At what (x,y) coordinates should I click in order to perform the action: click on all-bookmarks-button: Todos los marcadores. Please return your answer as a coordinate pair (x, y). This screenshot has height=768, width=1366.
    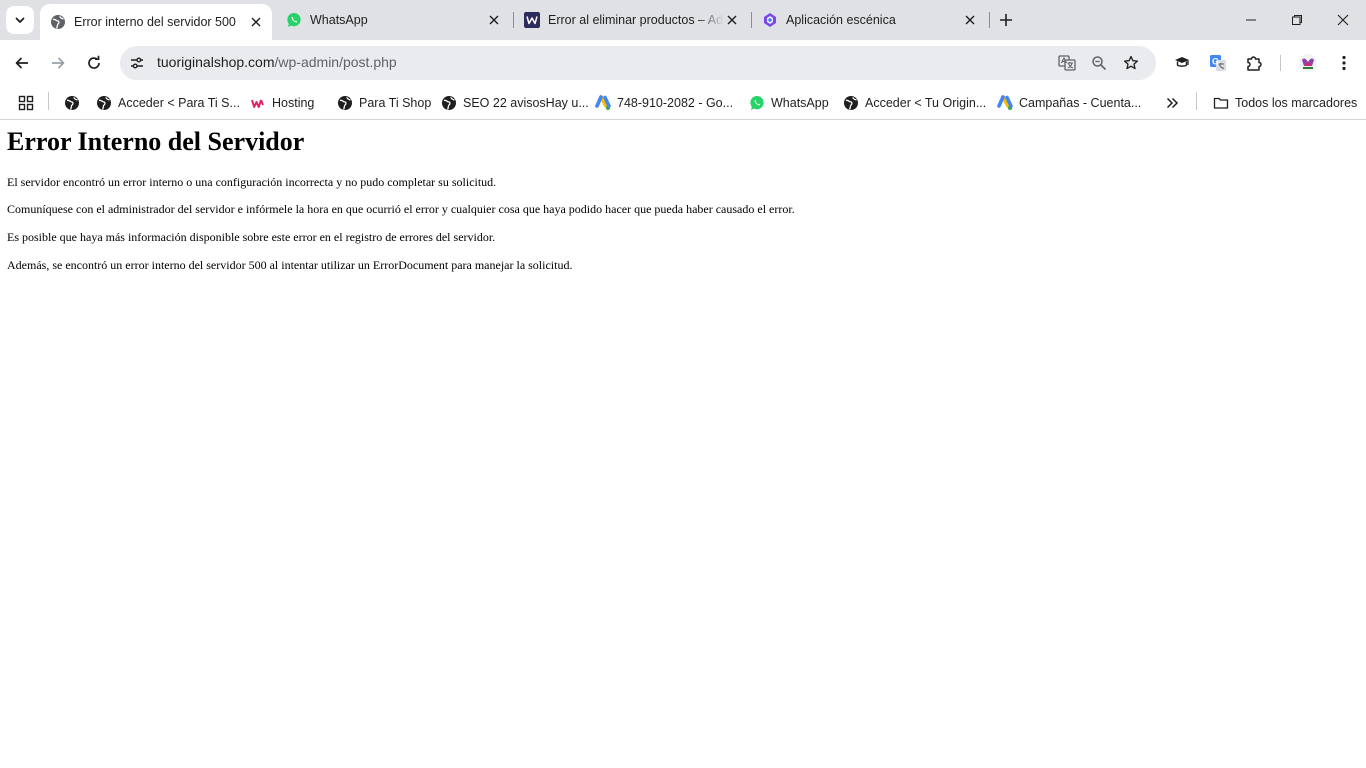
    Looking at the image, I should click on (1285, 103).